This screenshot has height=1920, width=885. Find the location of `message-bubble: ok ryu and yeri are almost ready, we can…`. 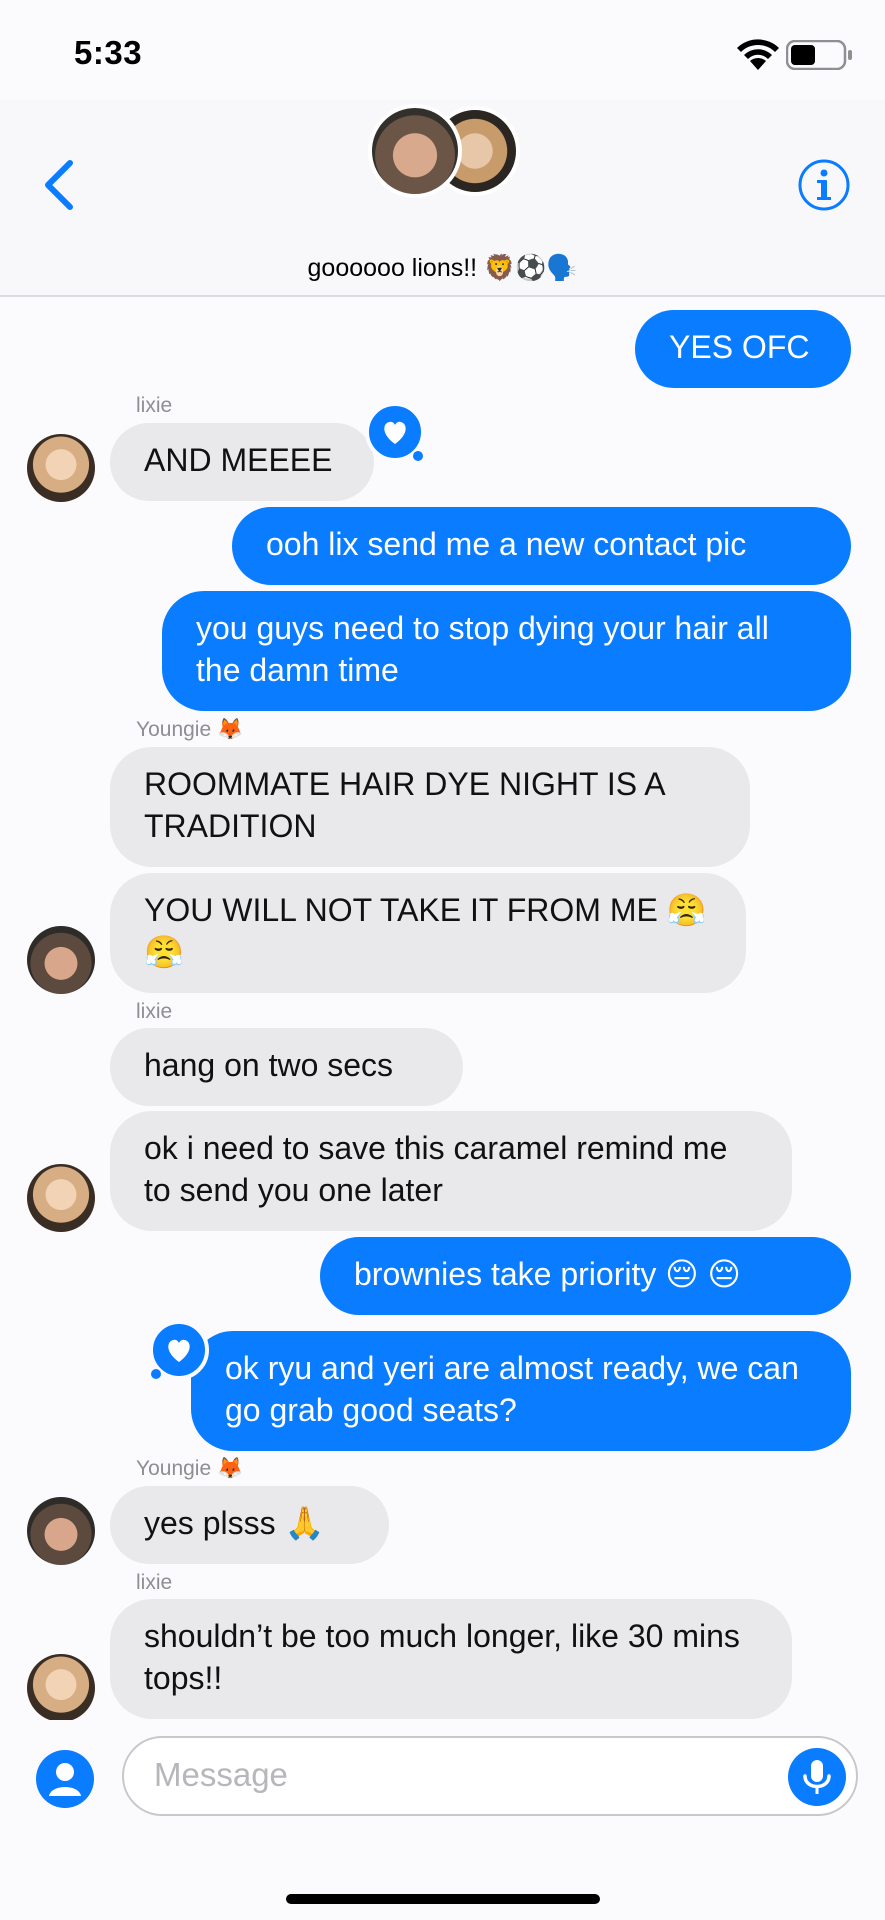

message-bubble: ok ryu and yeri are almost ready, we can… is located at coordinates (521, 1391).